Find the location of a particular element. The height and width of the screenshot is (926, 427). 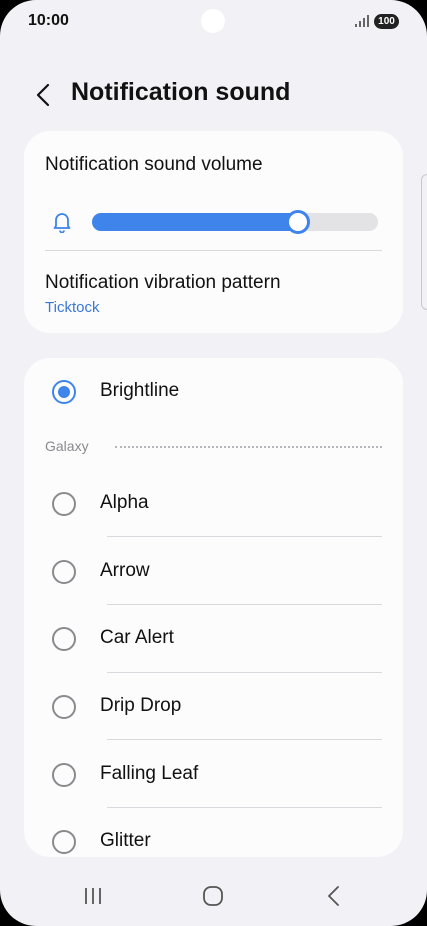

vibration-pattern-value: Ticktock is located at coordinates (72, 307).